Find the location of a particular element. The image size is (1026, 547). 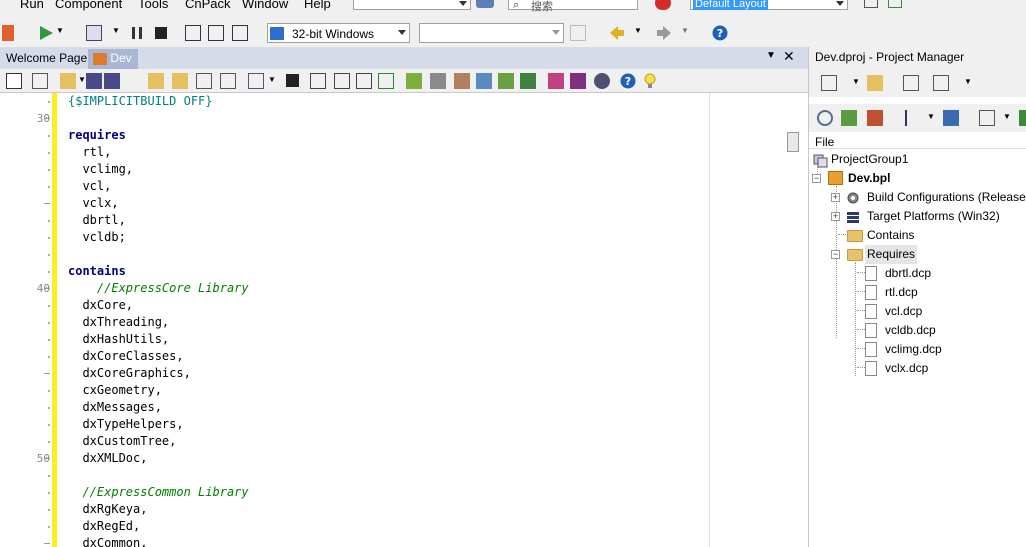

code-line: //ExpressCore Library is located at coordinates (388, 288).